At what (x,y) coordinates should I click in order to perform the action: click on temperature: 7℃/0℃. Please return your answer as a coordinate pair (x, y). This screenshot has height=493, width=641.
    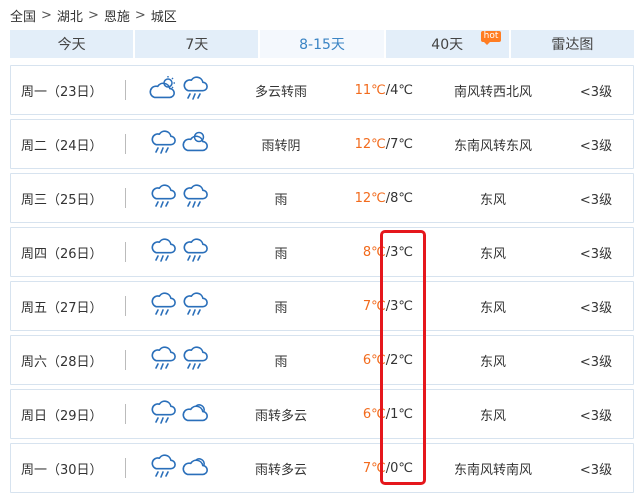
    Looking at the image, I should click on (378, 468).